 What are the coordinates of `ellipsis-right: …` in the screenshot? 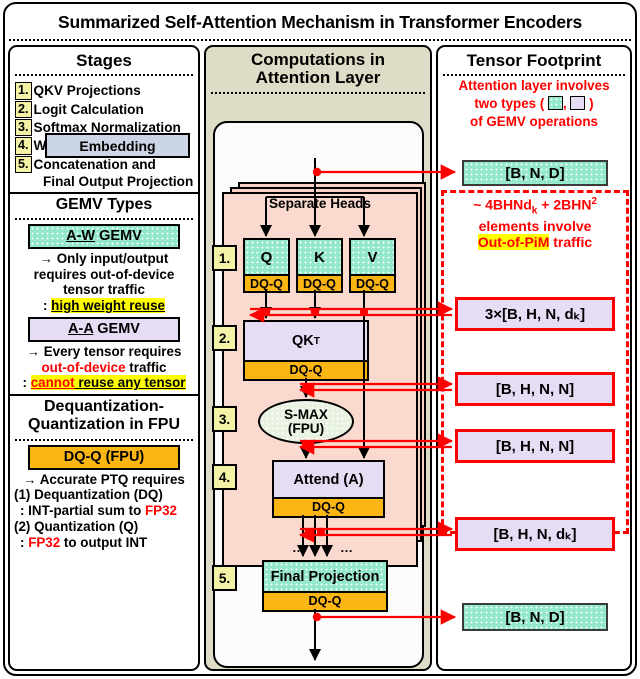 It's located at (346, 547).